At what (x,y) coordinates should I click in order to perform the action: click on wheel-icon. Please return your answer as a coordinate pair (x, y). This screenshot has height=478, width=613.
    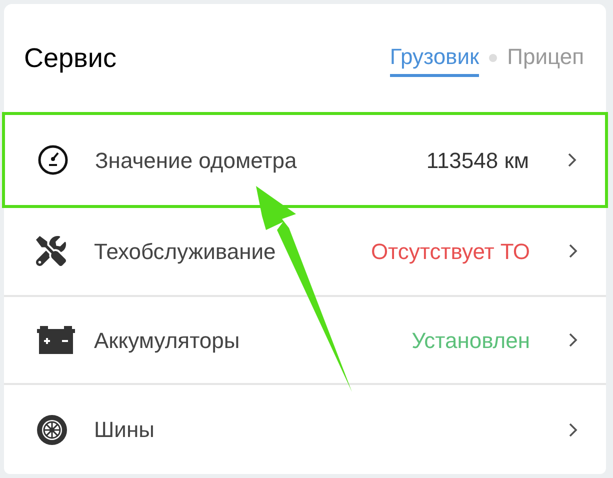
    Looking at the image, I should click on (52, 430).